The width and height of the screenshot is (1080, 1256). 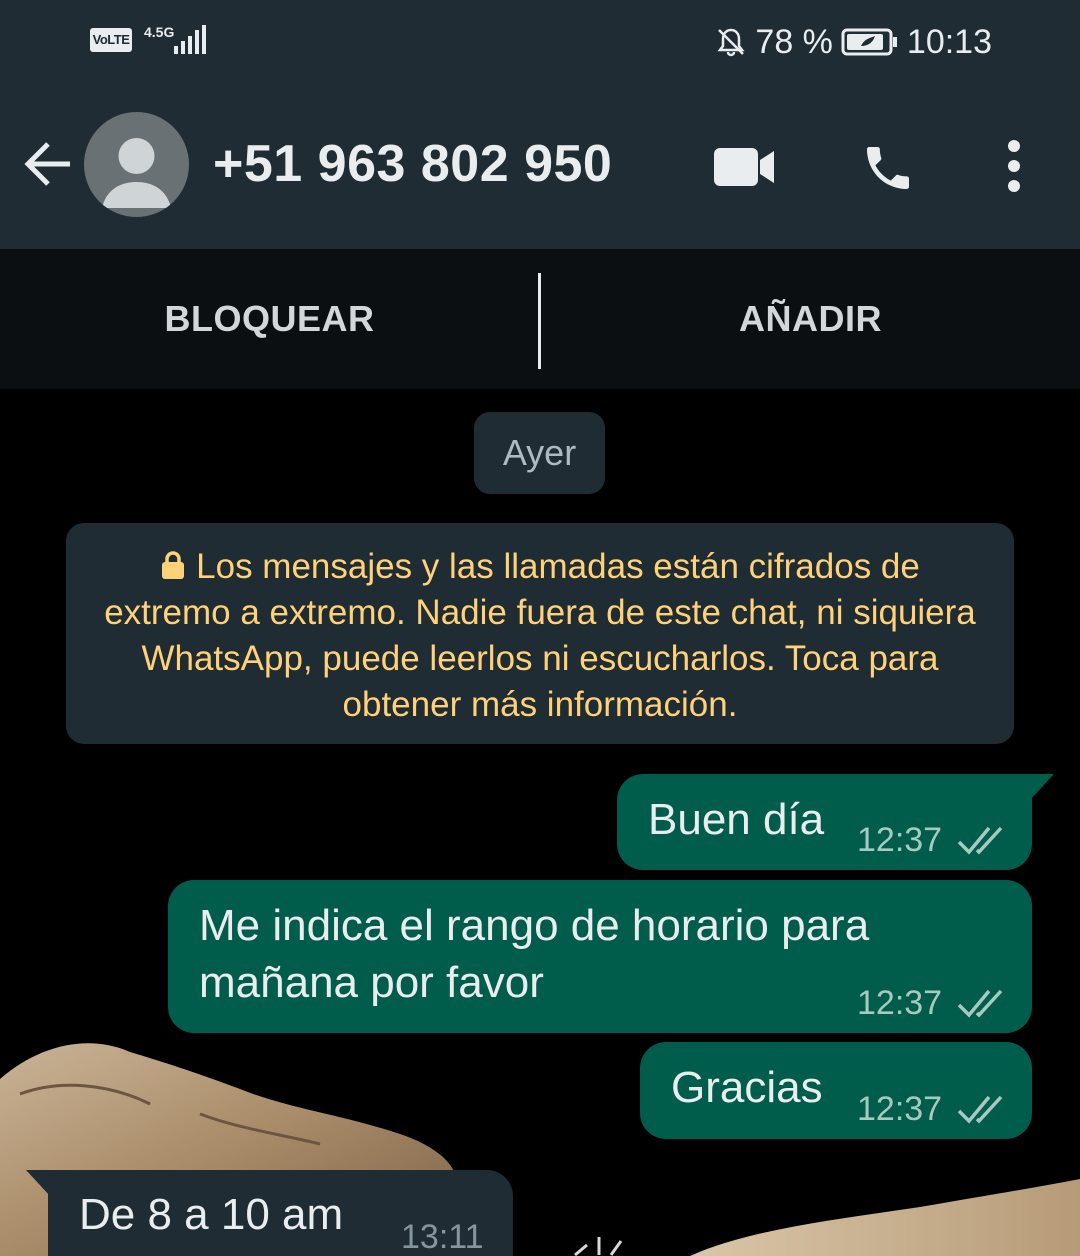 I want to click on avatar, so click(x=136, y=164).